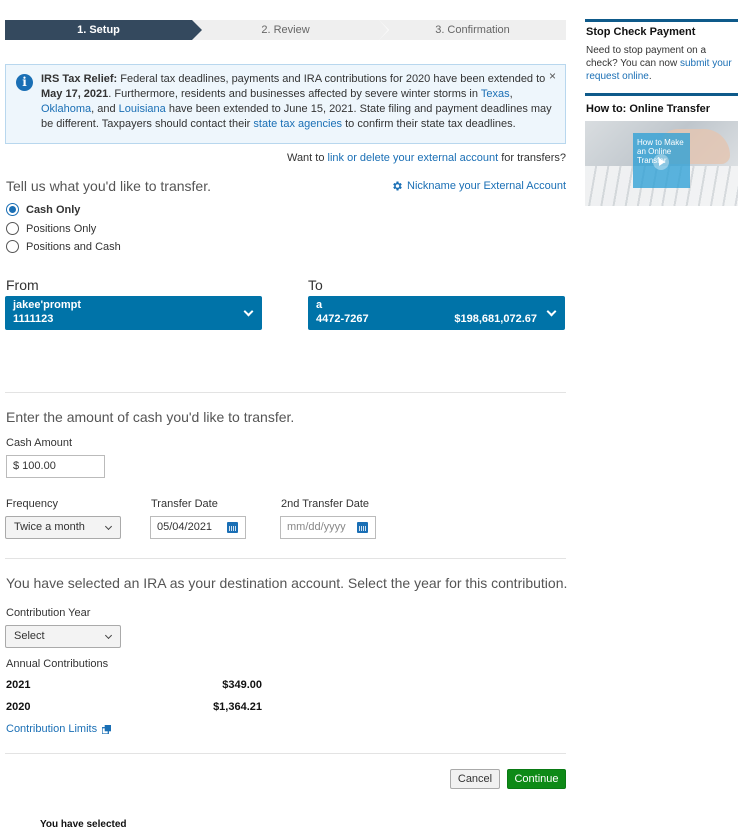  Describe the element at coordinates (29, 636) in the screenshot. I see `contribution-year-value: Select` at that location.